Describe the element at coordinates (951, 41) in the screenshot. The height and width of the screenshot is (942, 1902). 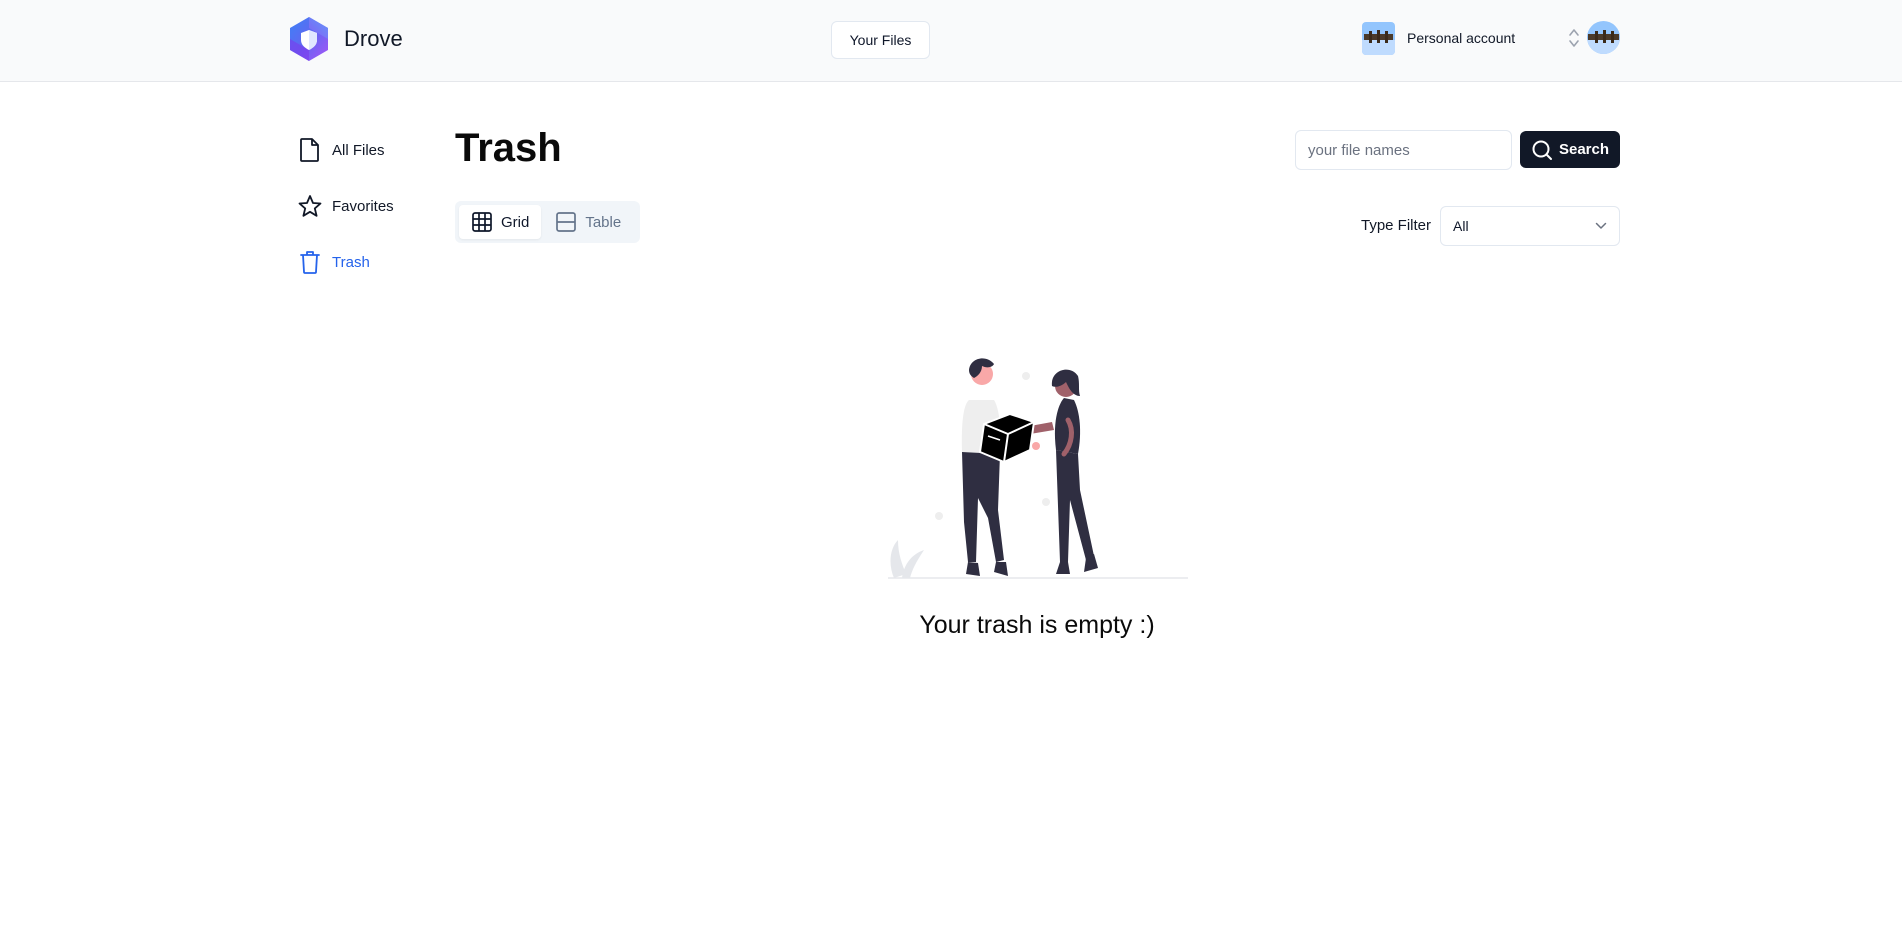
I see `top-header: Drove Your Files Personal account` at that location.